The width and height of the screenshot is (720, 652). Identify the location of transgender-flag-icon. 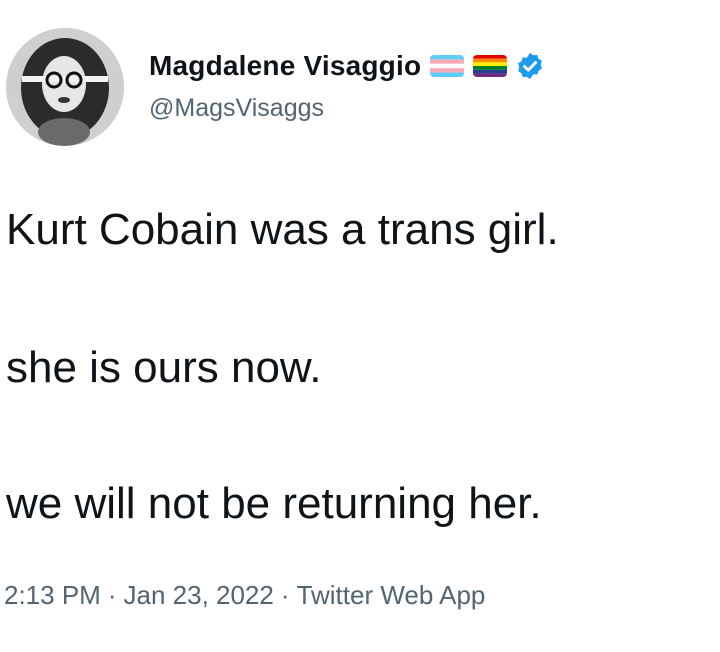
(447, 66).